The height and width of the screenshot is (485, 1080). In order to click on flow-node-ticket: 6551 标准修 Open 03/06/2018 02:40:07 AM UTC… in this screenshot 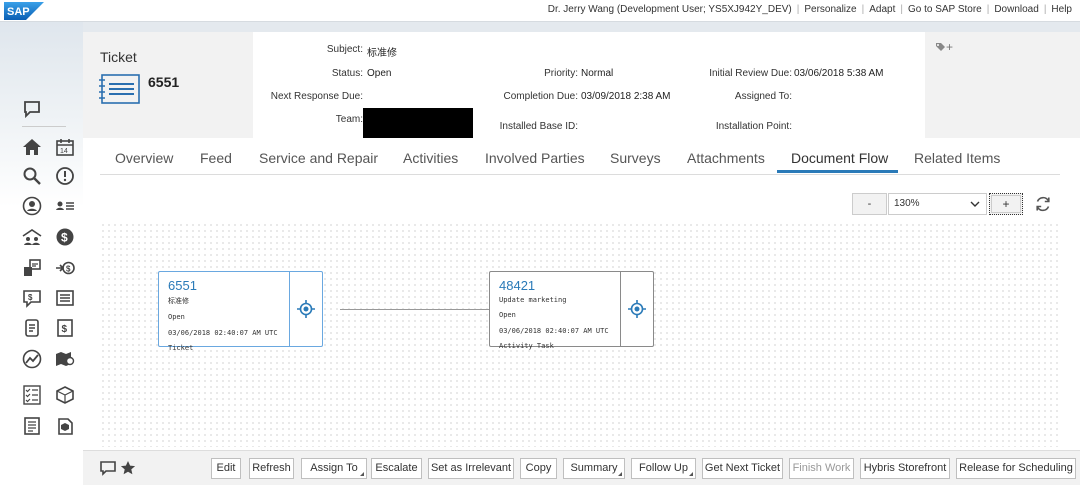, I will do `click(240, 311)`.